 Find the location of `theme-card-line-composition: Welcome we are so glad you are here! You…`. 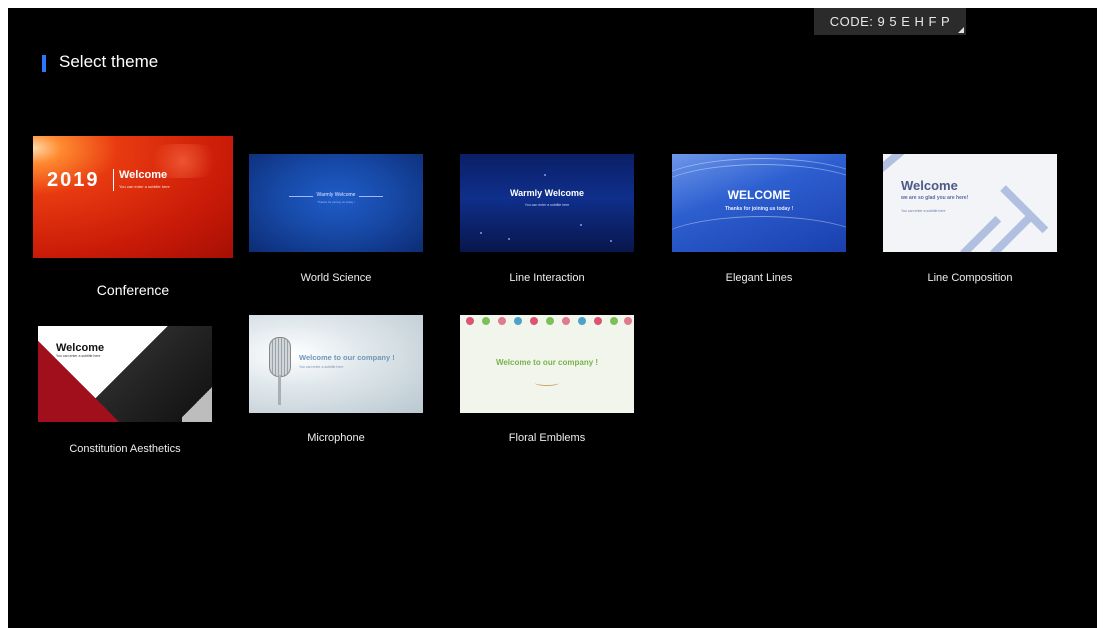

theme-card-line-composition: Welcome we are so glad you are here! You… is located at coordinates (970, 221).